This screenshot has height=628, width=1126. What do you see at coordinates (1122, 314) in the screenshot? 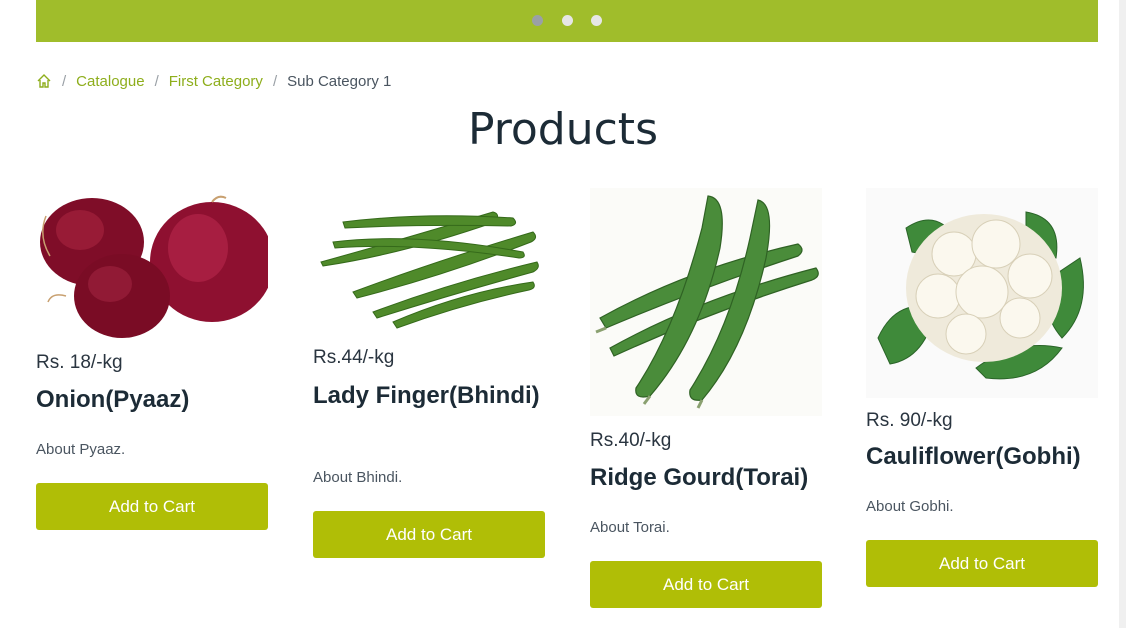
I see `page-scrollbar` at bounding box center [1122, 314].